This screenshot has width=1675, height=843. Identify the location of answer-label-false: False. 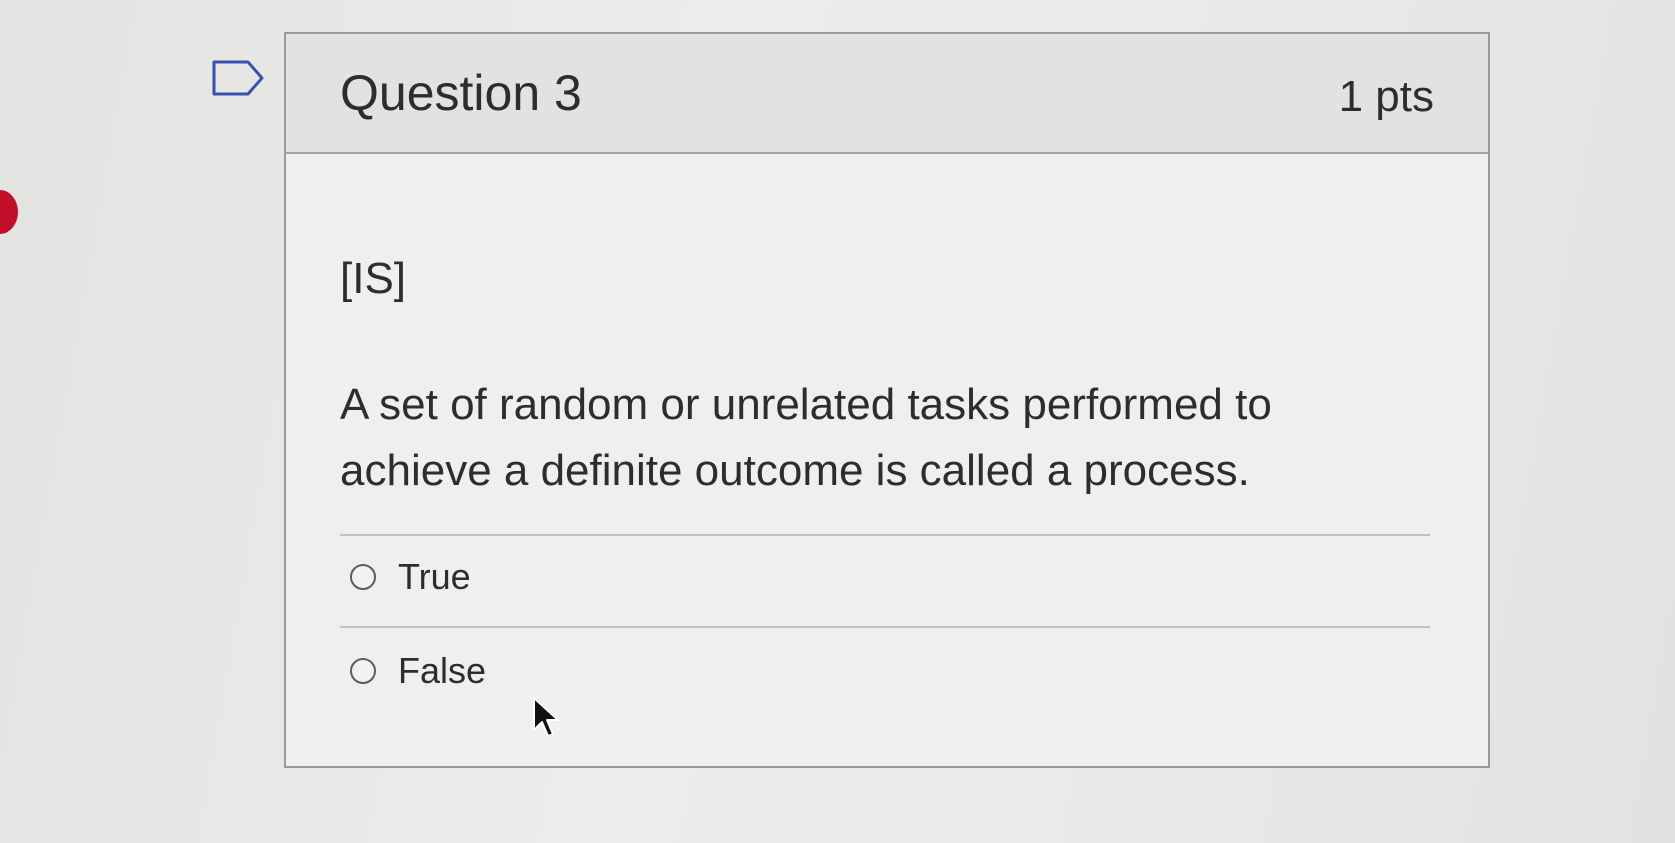
(442, 670).